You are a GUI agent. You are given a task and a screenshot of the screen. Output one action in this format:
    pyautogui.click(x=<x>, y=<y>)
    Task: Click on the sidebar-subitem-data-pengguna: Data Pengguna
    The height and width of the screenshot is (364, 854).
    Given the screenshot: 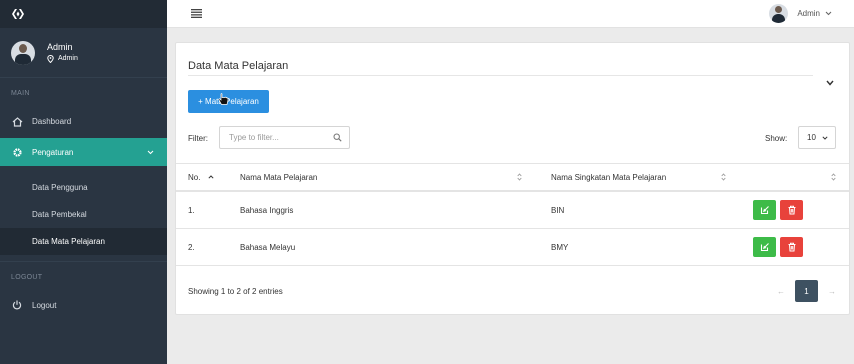 What is the action you would take?
    pyautogui.click(x=83, y=187)
    